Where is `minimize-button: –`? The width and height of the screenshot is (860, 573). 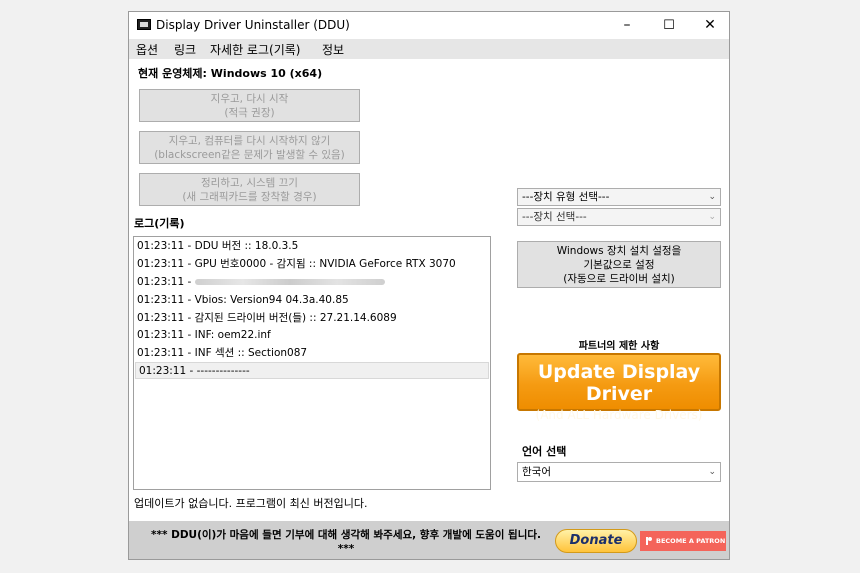
minimize-button: – is located at coordinates (627, 25).